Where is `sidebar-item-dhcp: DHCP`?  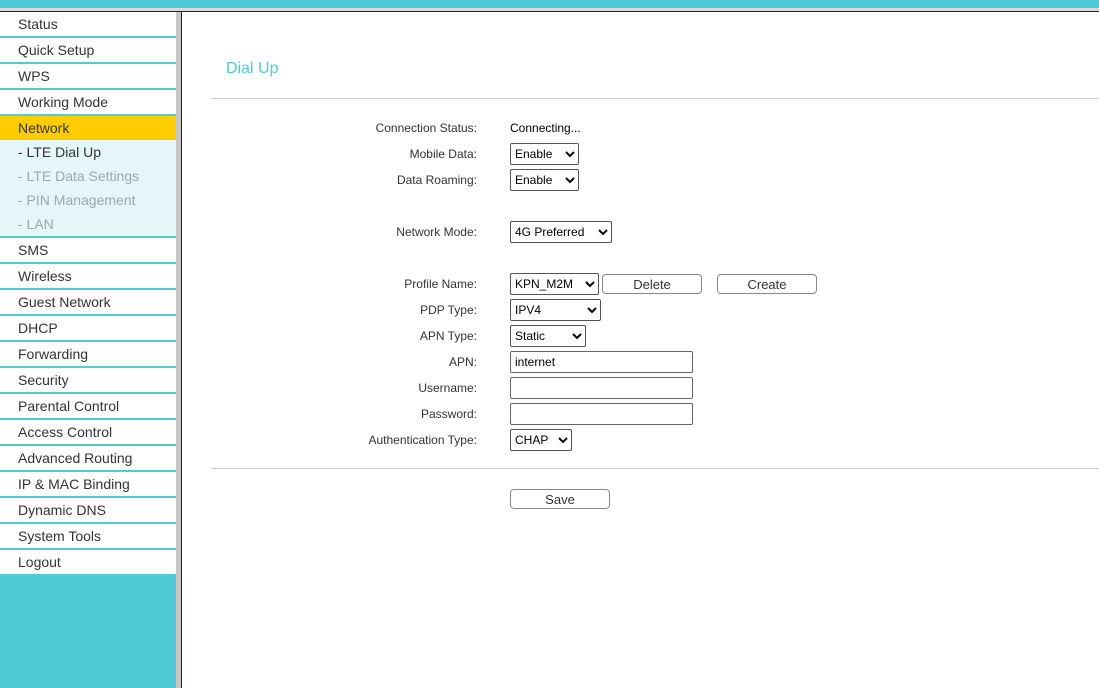
sidebar-item-dhcp: DHCP is located at coordinates (88, 329).